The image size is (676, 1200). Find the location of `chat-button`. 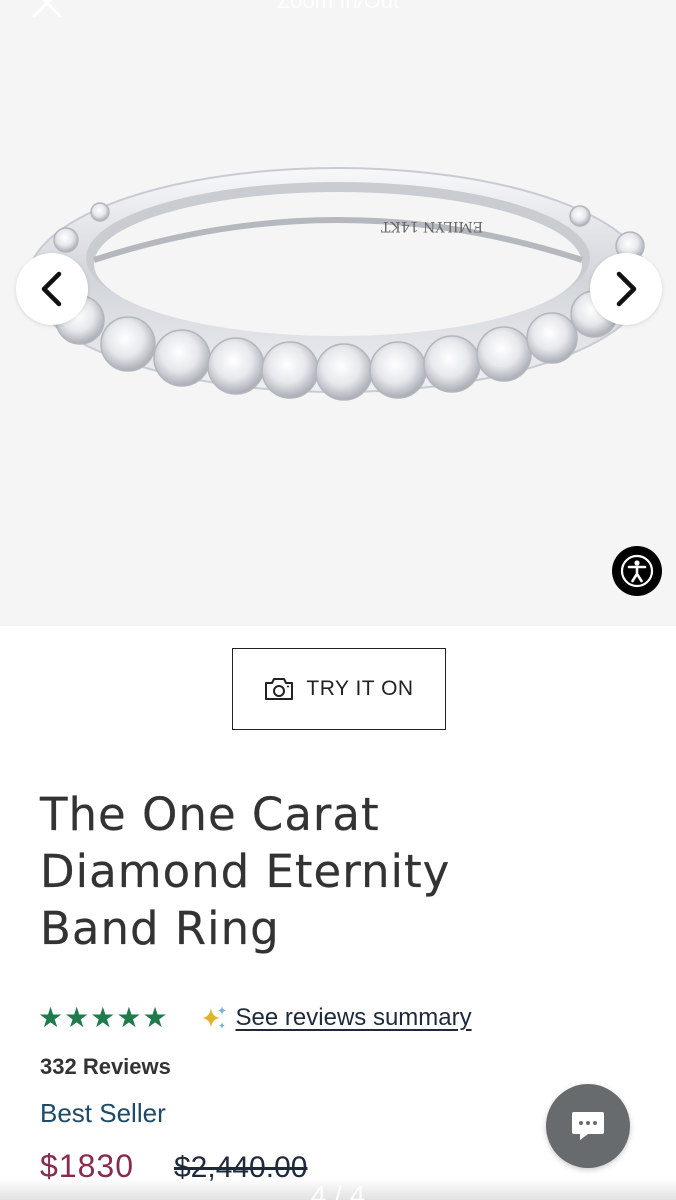

chat-button is located at coordinates (588, 1126).